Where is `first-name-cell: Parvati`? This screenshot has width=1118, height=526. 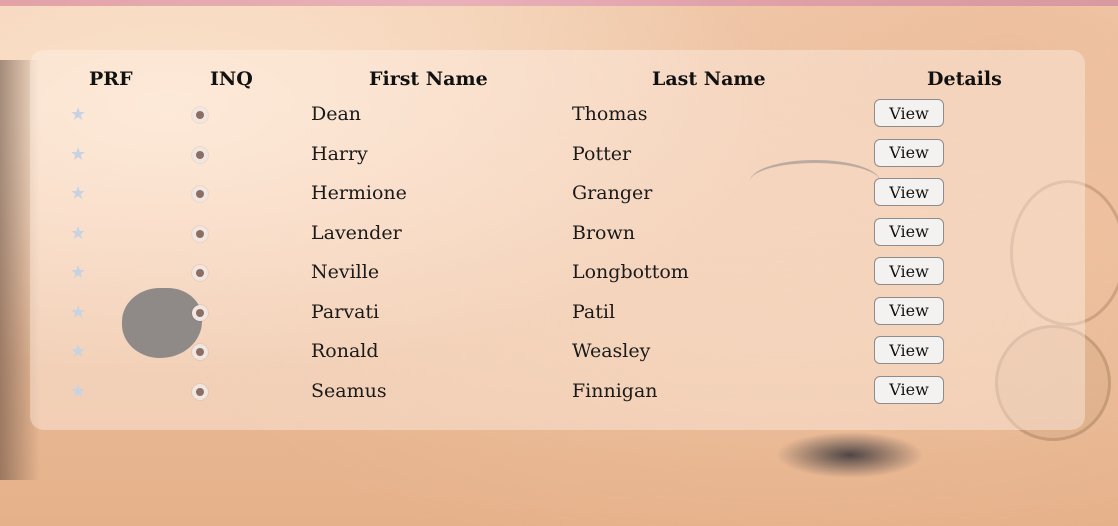
first-name-cell: Parvati is located at coordinates (345, 311).